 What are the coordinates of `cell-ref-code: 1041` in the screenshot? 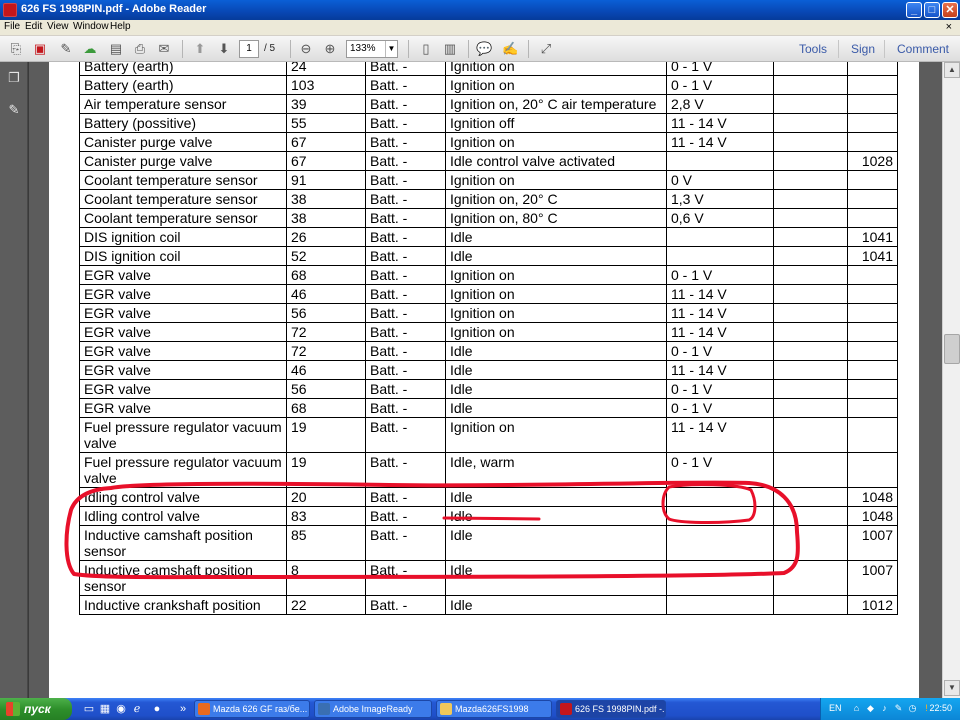 It's located at (872, 256).